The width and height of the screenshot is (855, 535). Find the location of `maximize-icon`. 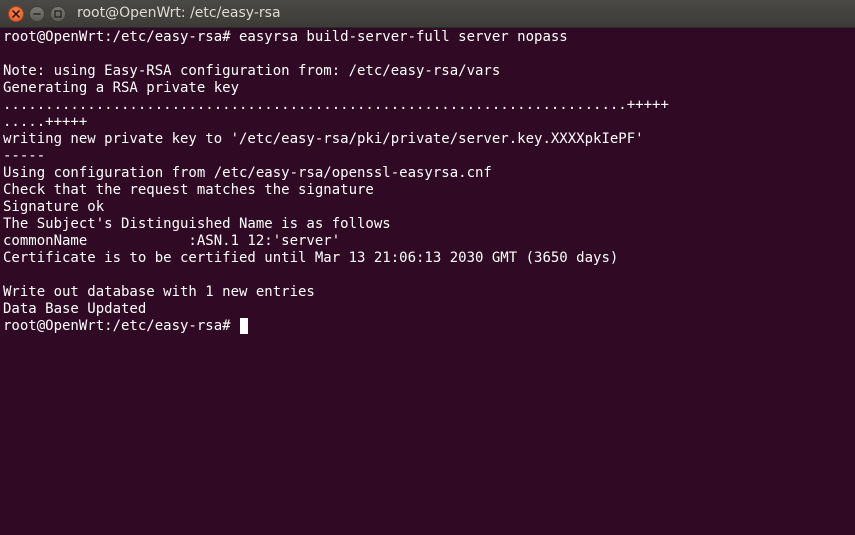

maximize-icon is located at coordinates (58, 14).